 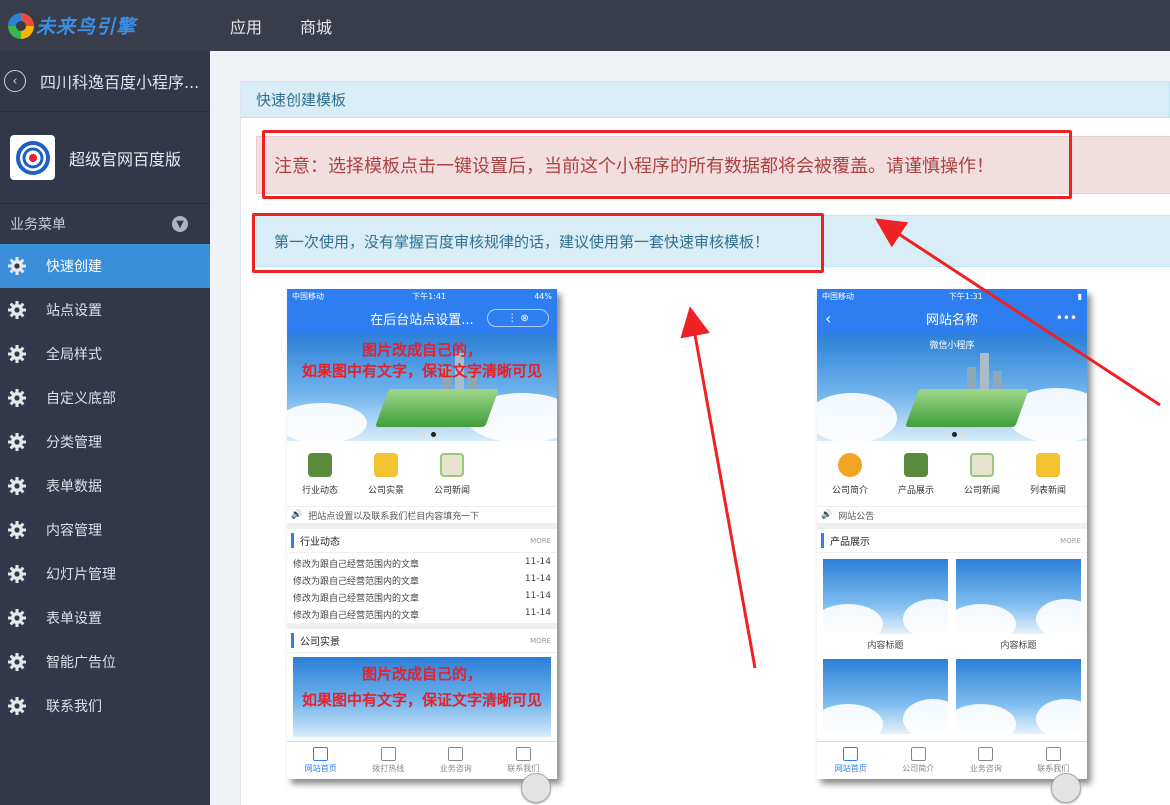 I want to click on arrow-to-warning, so click(x=1017, y=312).